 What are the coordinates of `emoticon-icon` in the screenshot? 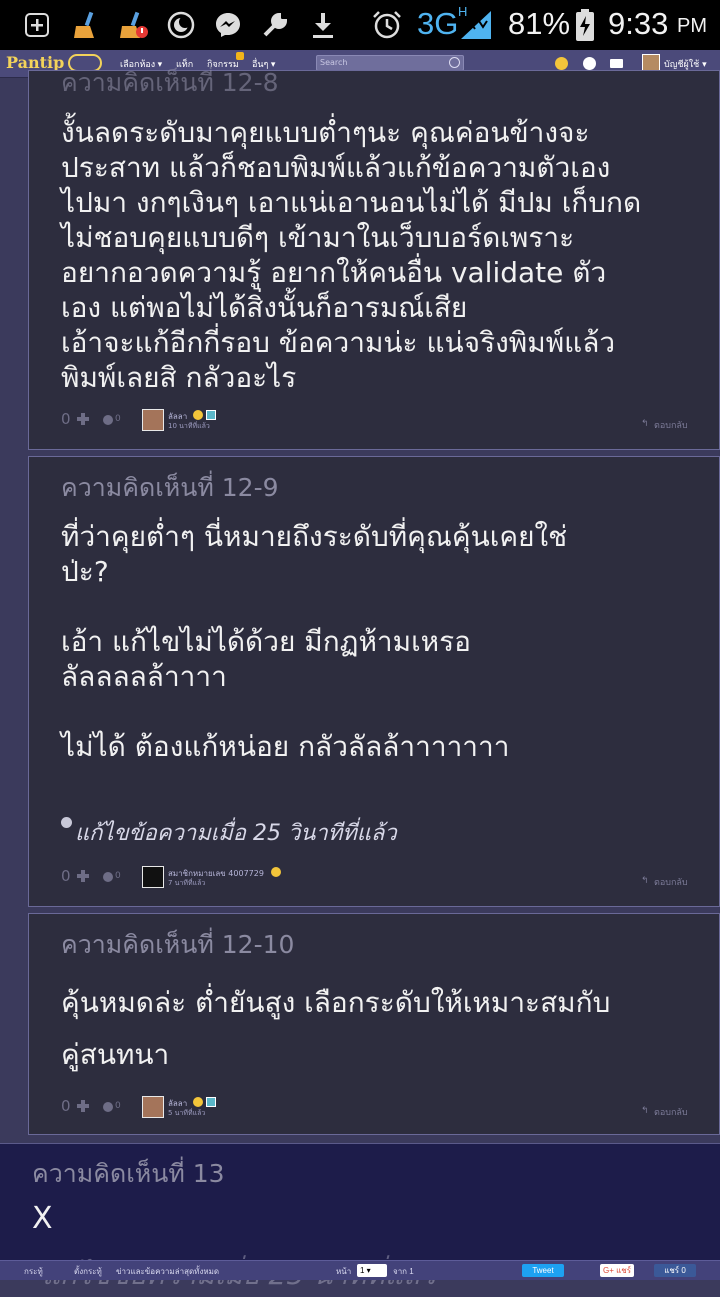 It's located at (561, 63).